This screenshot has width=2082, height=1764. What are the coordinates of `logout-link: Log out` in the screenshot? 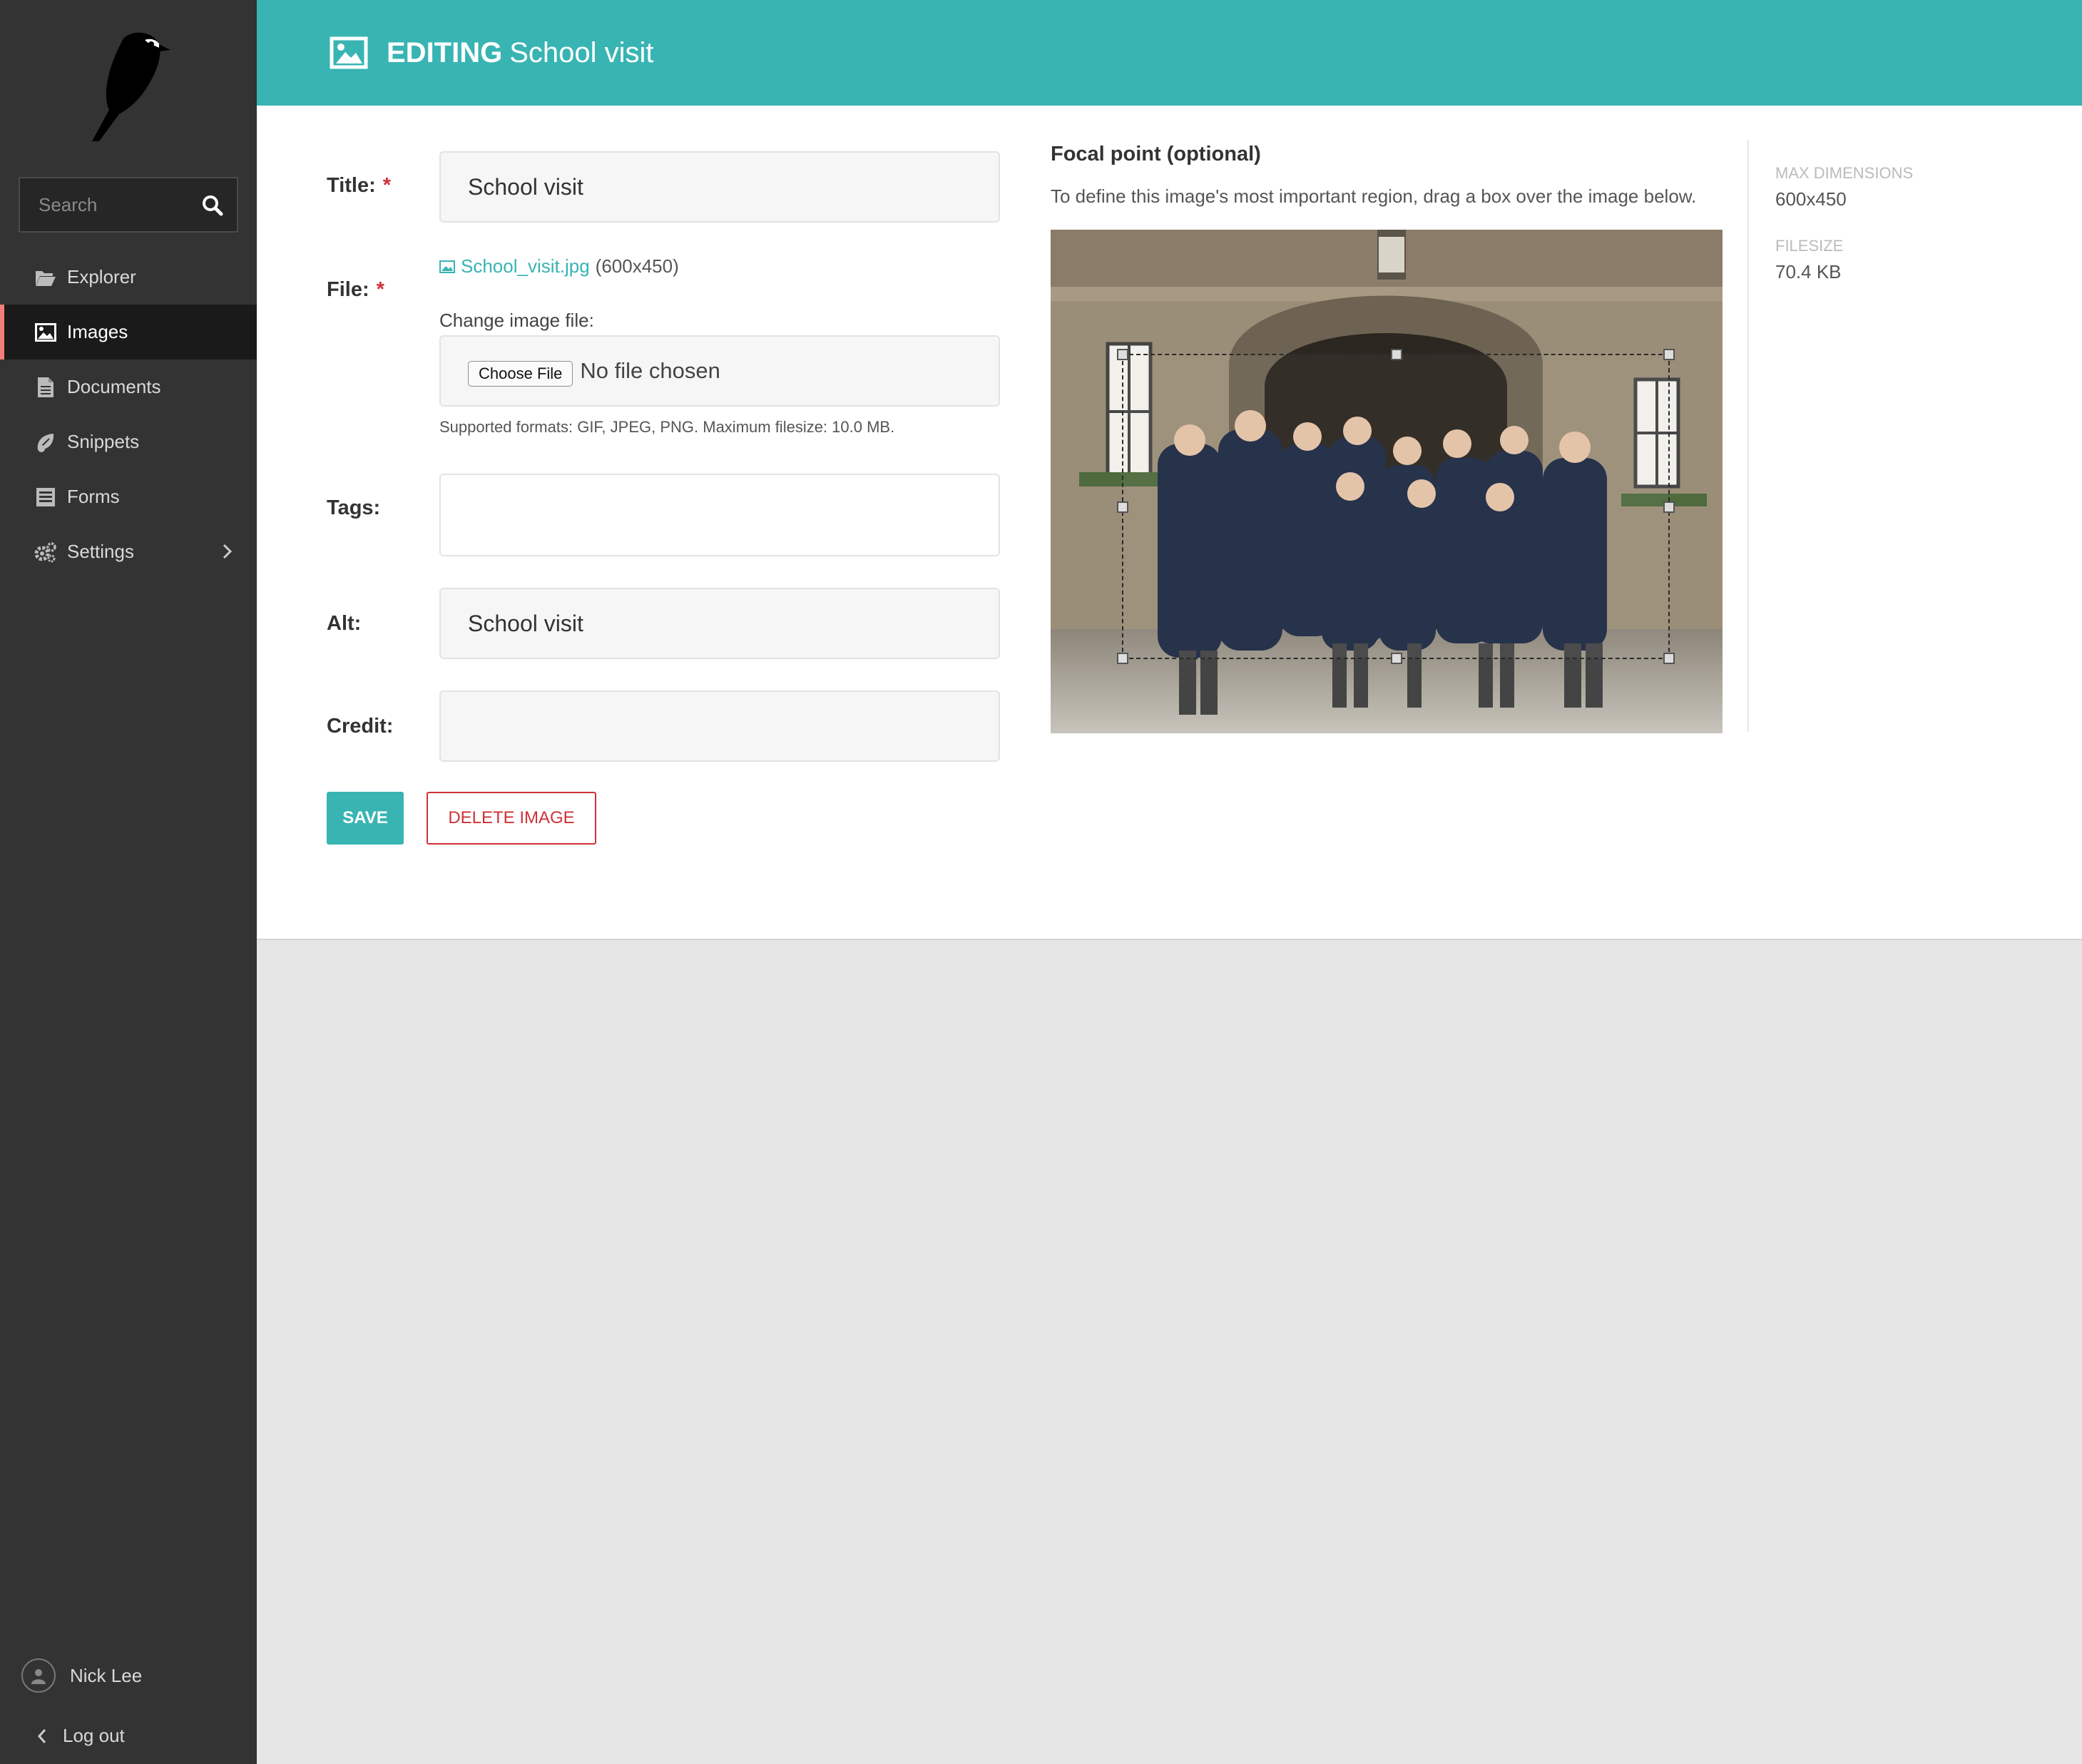 It's located at (81, 1736).